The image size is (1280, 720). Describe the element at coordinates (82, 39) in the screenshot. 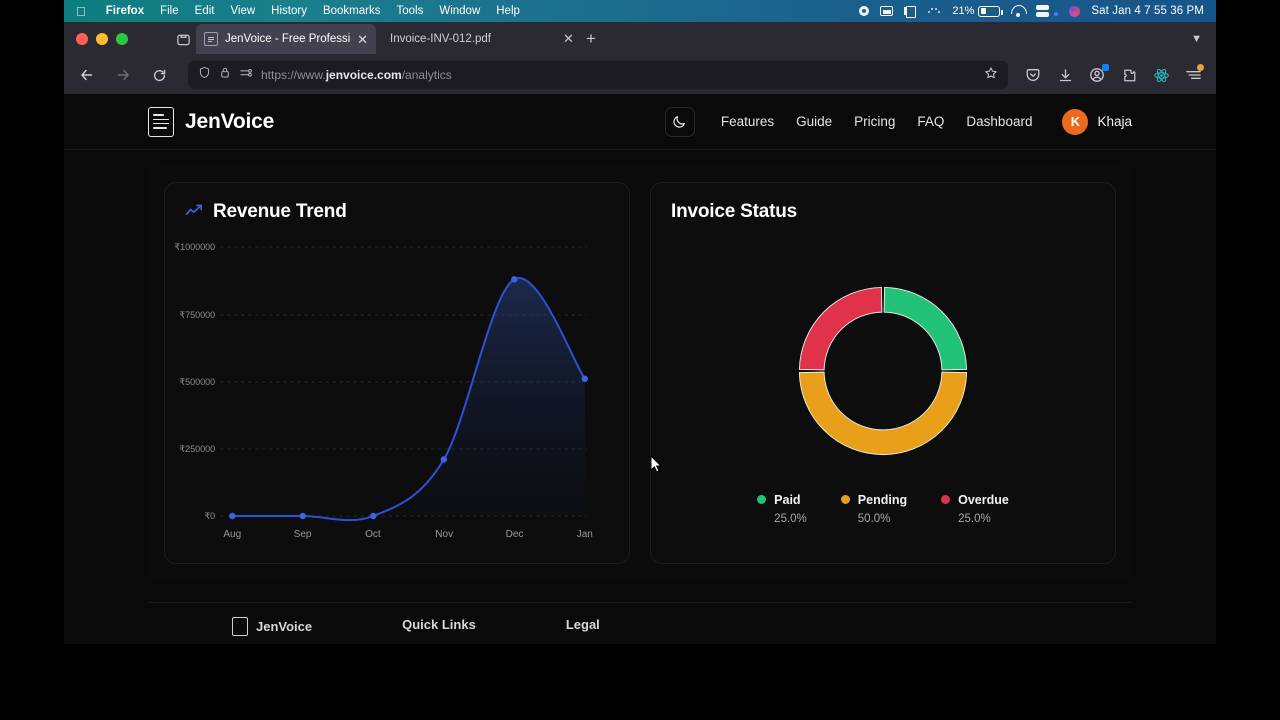

I see `close-window-button` at that location.